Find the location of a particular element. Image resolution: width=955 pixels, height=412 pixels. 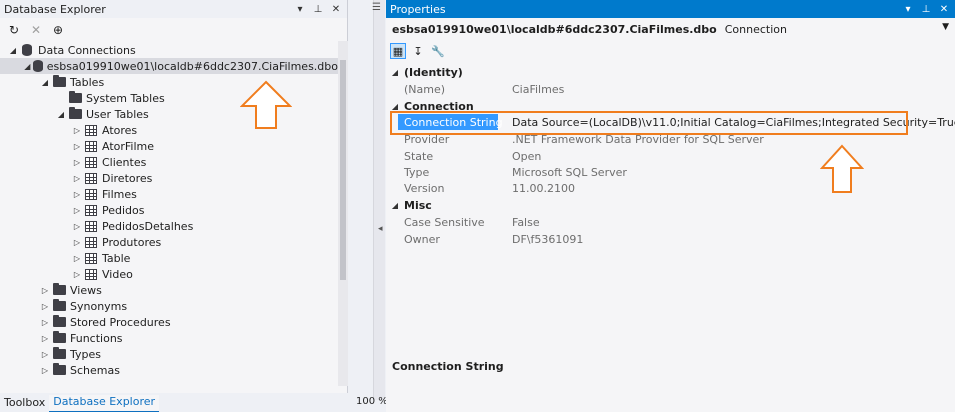

tree-node-table: ▷ Filmes is located at coordinates (104, 194).